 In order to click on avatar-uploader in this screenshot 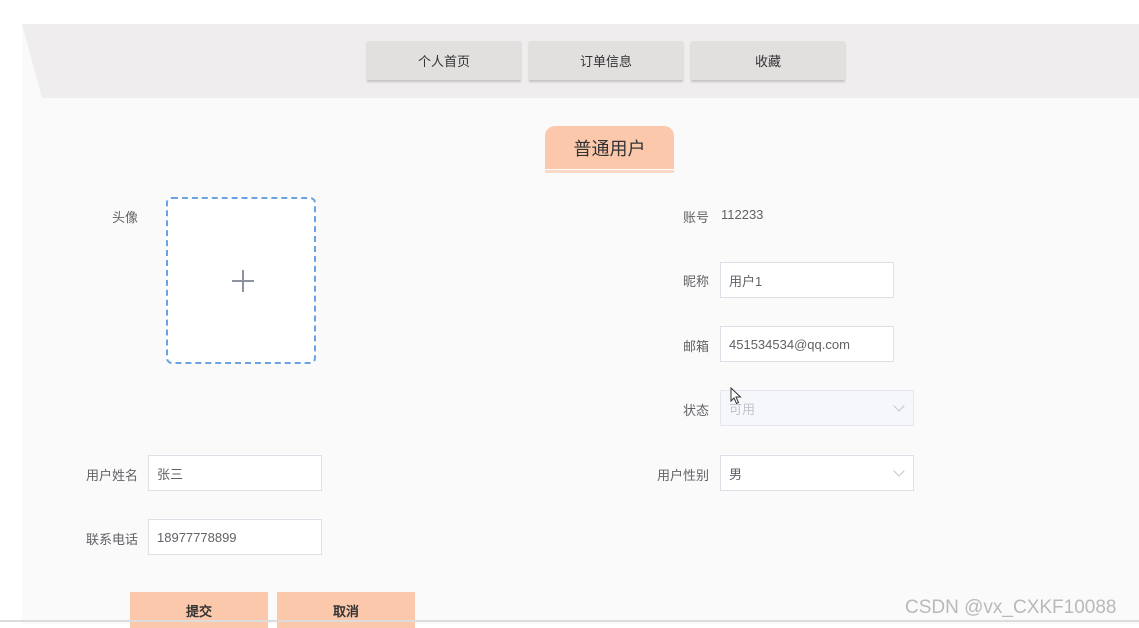, I will do `click(241, 280)`.